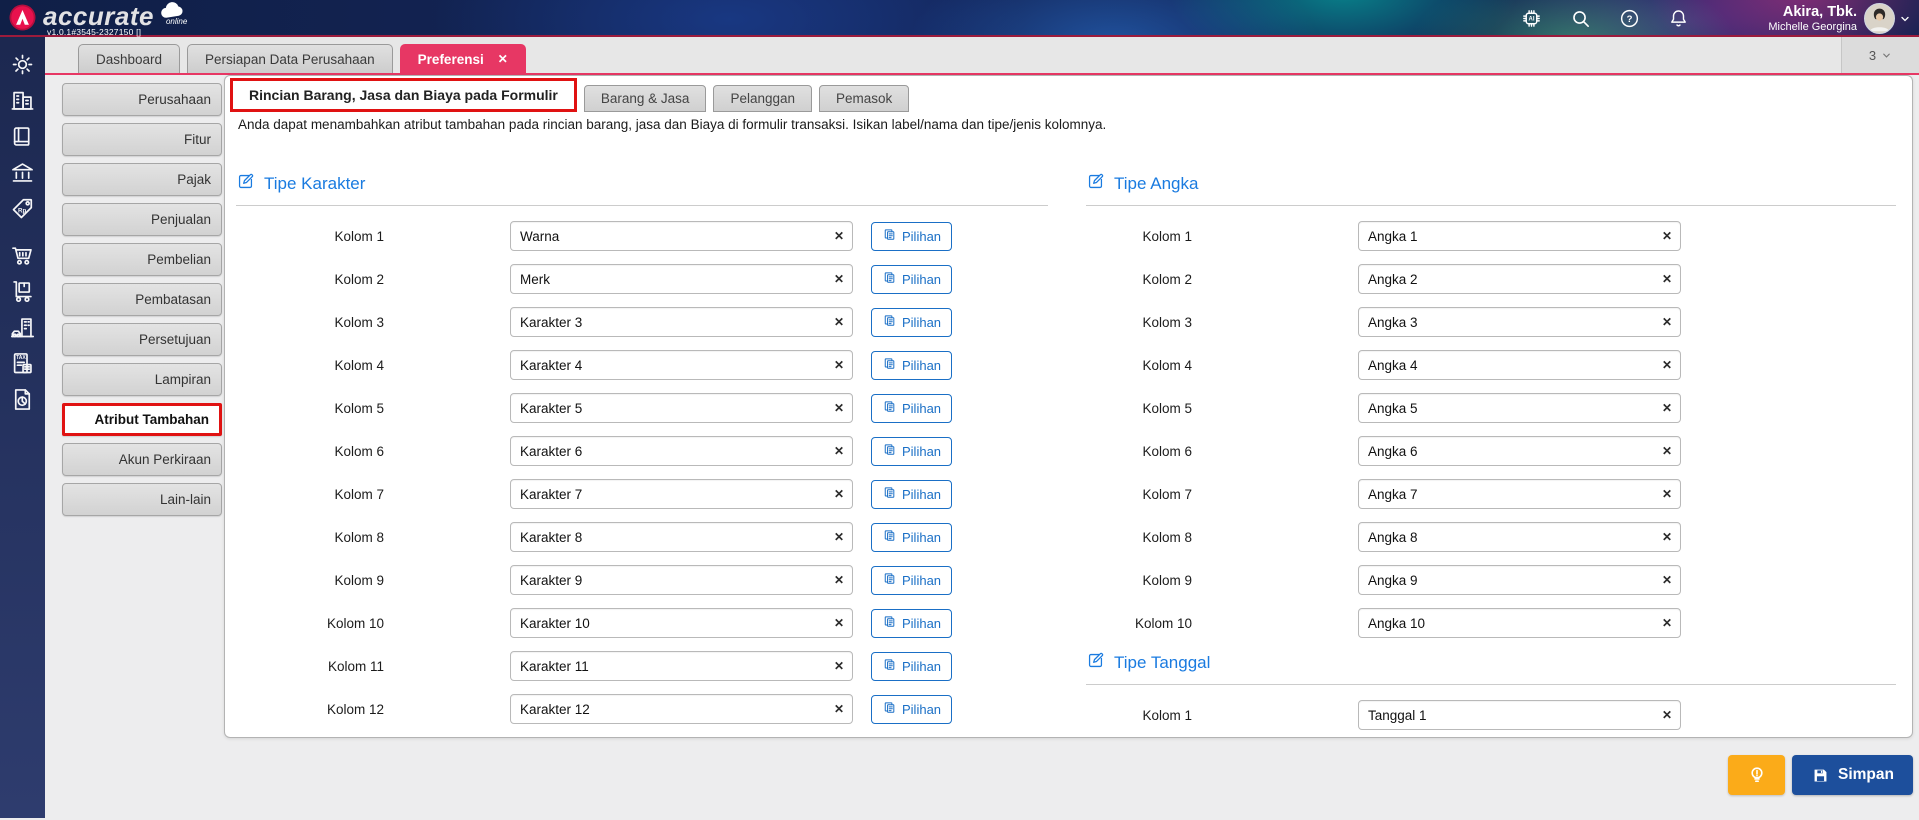  Describe the element at coordinates (645, 98) in the screenshot. I see `panel-tab-barang-jasa: Barang & Jasa` at that location.